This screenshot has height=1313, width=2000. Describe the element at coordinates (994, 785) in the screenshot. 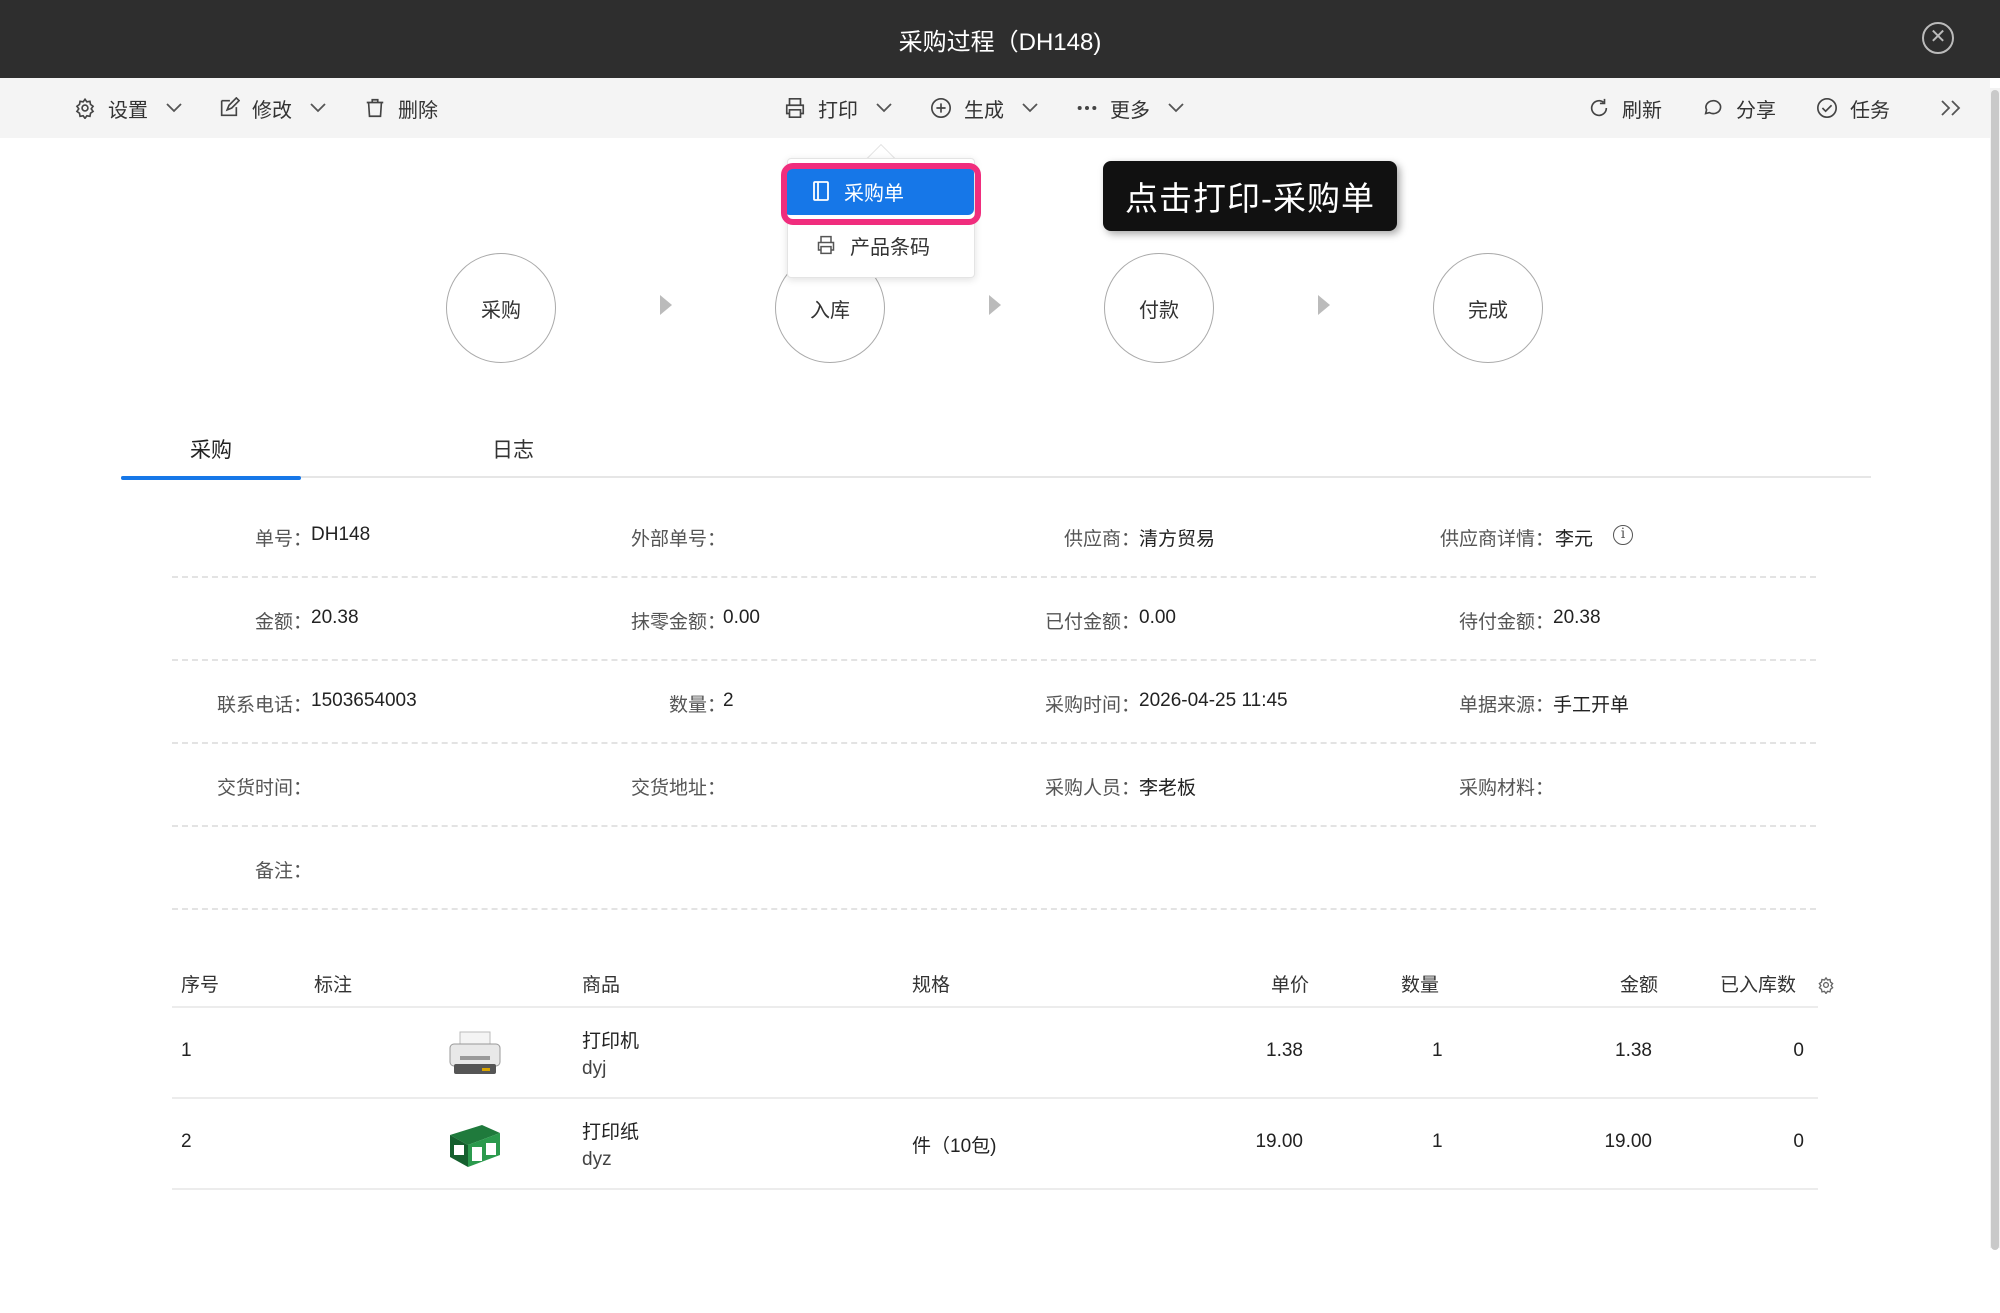

I see `field-row: 交货时间： 交货地址： 采购人员： 李老板 采购材料：` at that location.